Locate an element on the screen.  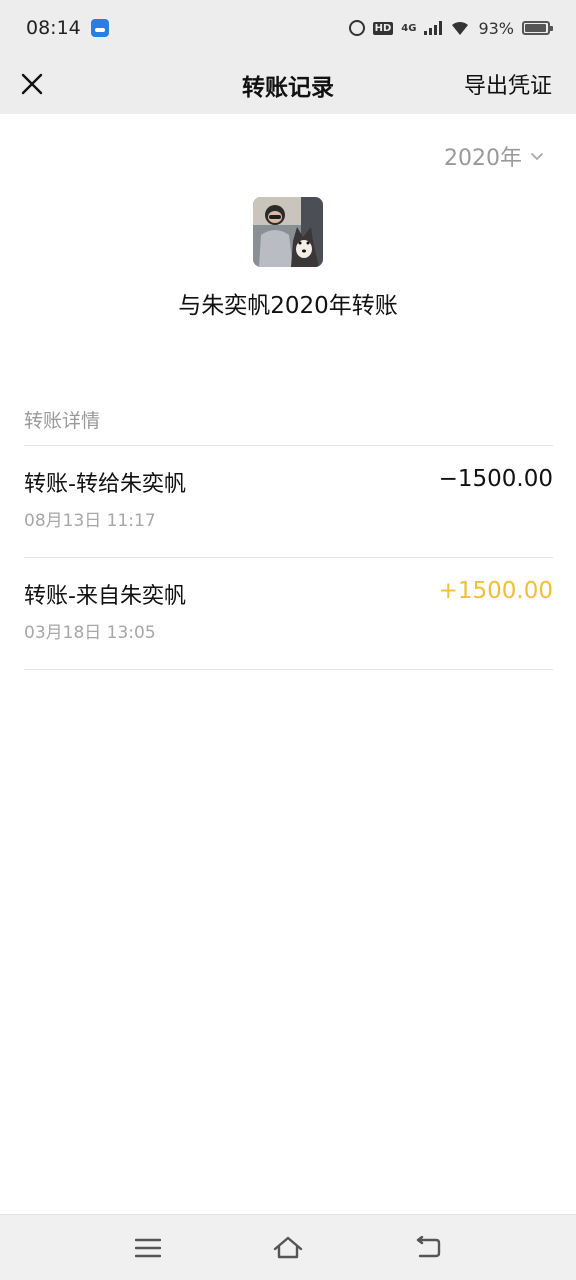
back-icon is located at coordinates (428, 1246).